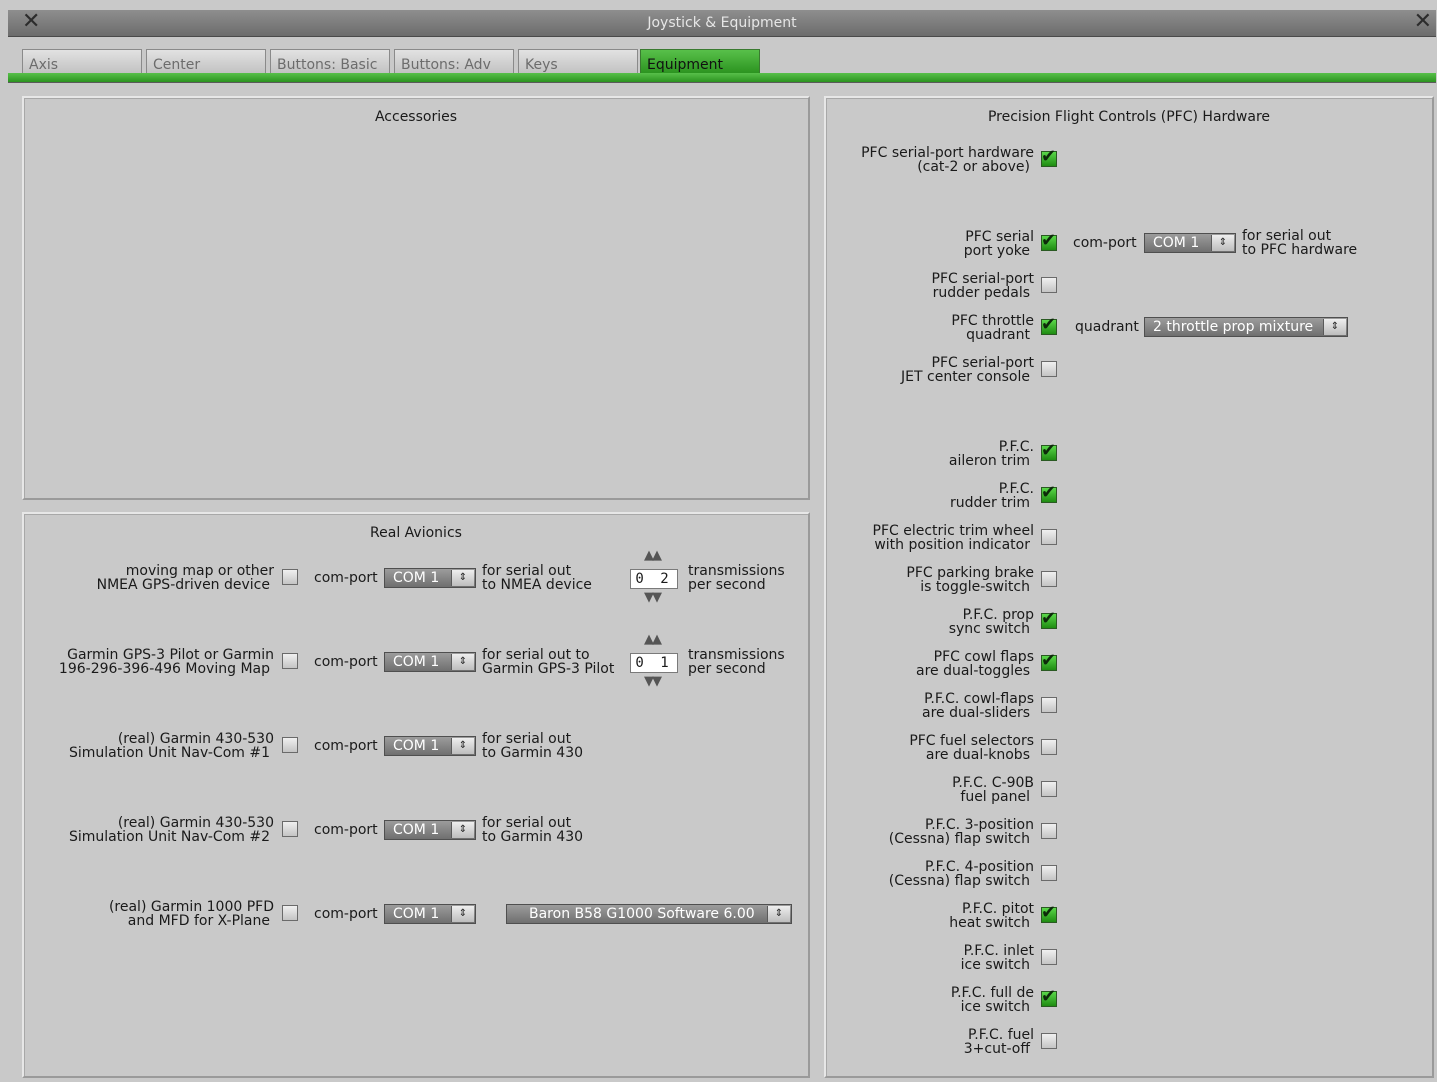 This screenshot has height=1082, width=1437. What do you see at coordinates (183, 585) in the screenshot?
I see `avionics-label-line2: NMEA GPS-driven device` at bounding box center [183, 585].